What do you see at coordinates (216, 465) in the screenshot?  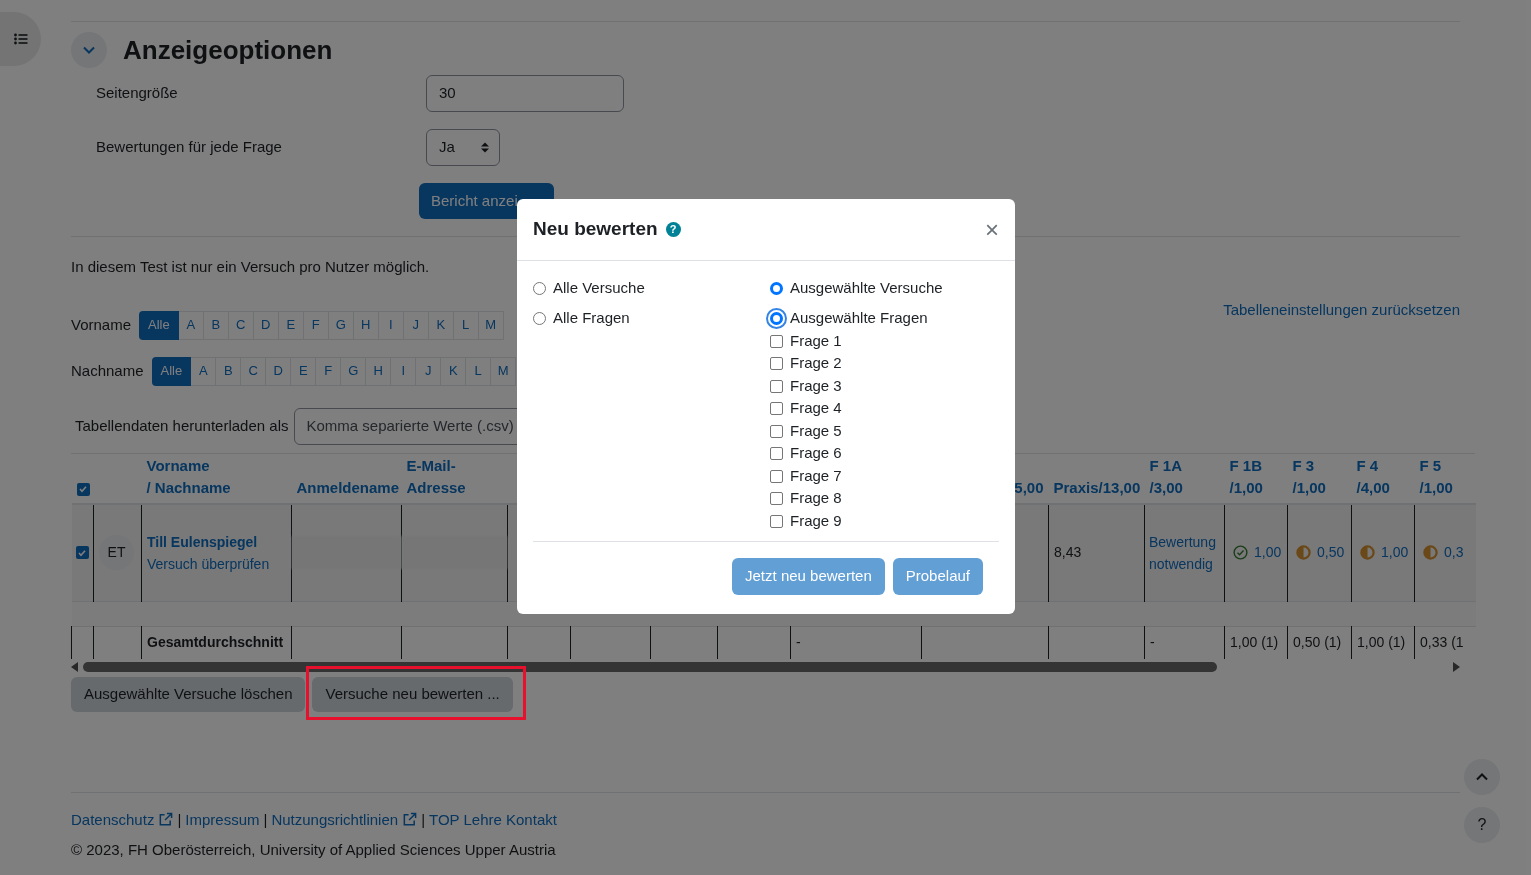 I see `column-header: Vorname` at bounding box center [216, 465].